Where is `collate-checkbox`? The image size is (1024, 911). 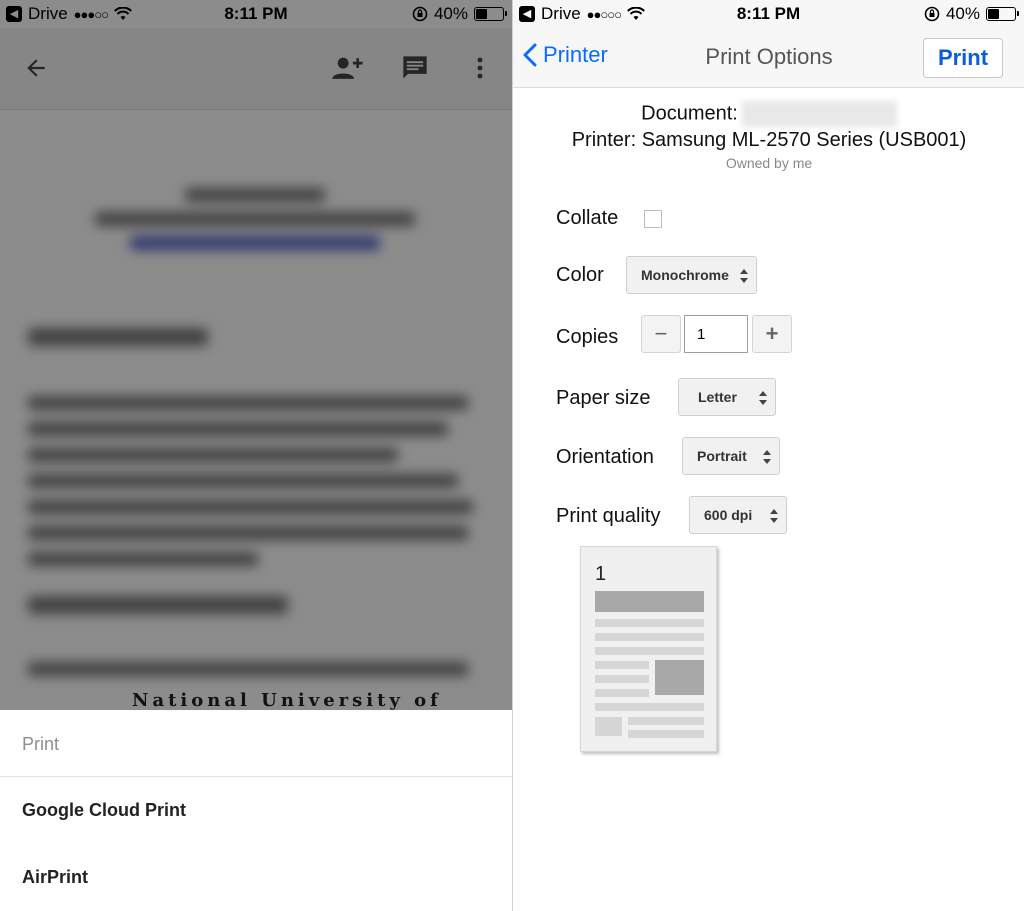
collate-checkbox is located at coordinates (653, 219).